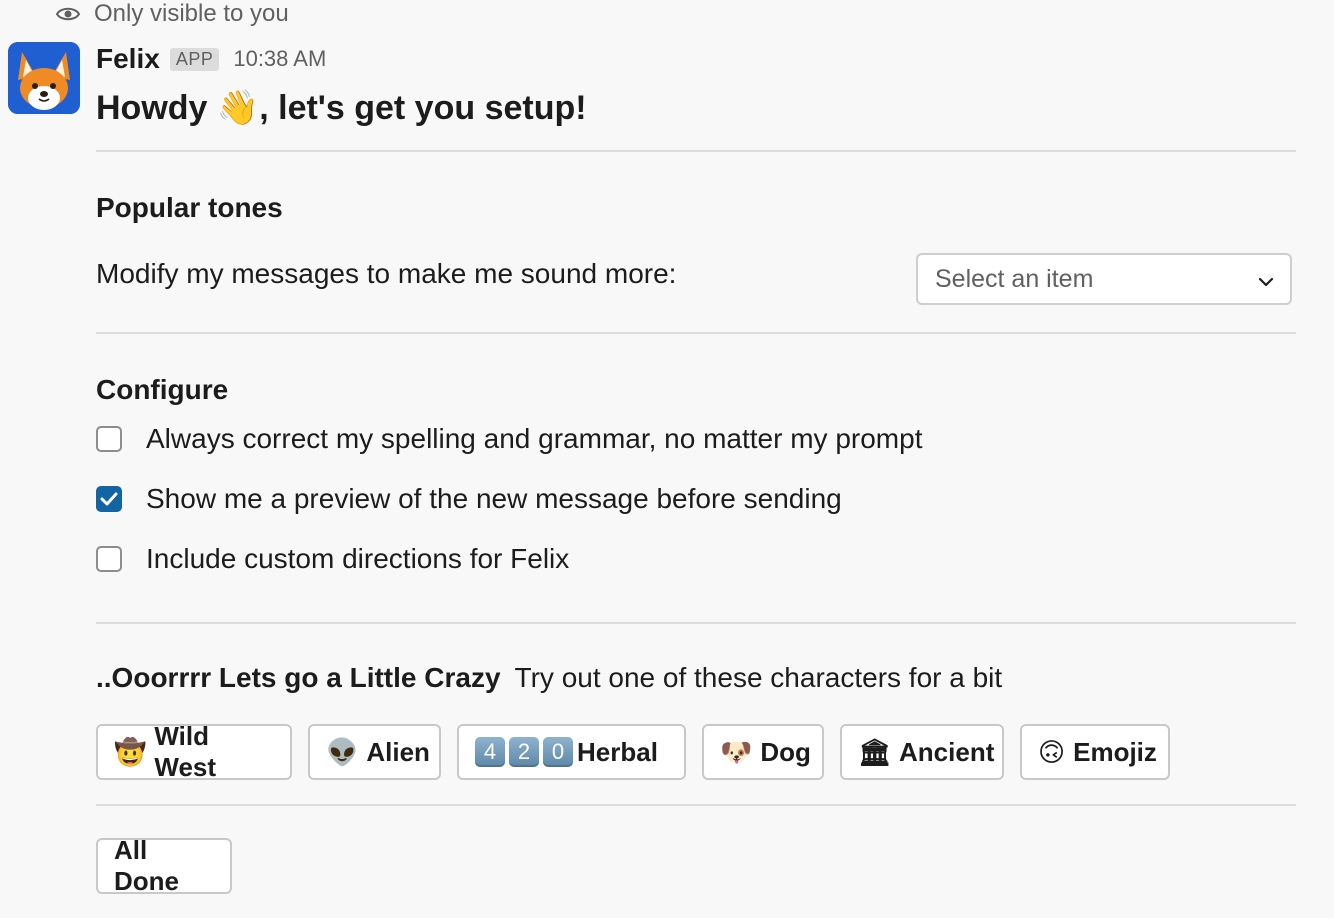 This screenshot has width=1334, height=918. Describe the element at coordinates (194, 59) in the screenshot. I see `app-badge: APP` at that location.